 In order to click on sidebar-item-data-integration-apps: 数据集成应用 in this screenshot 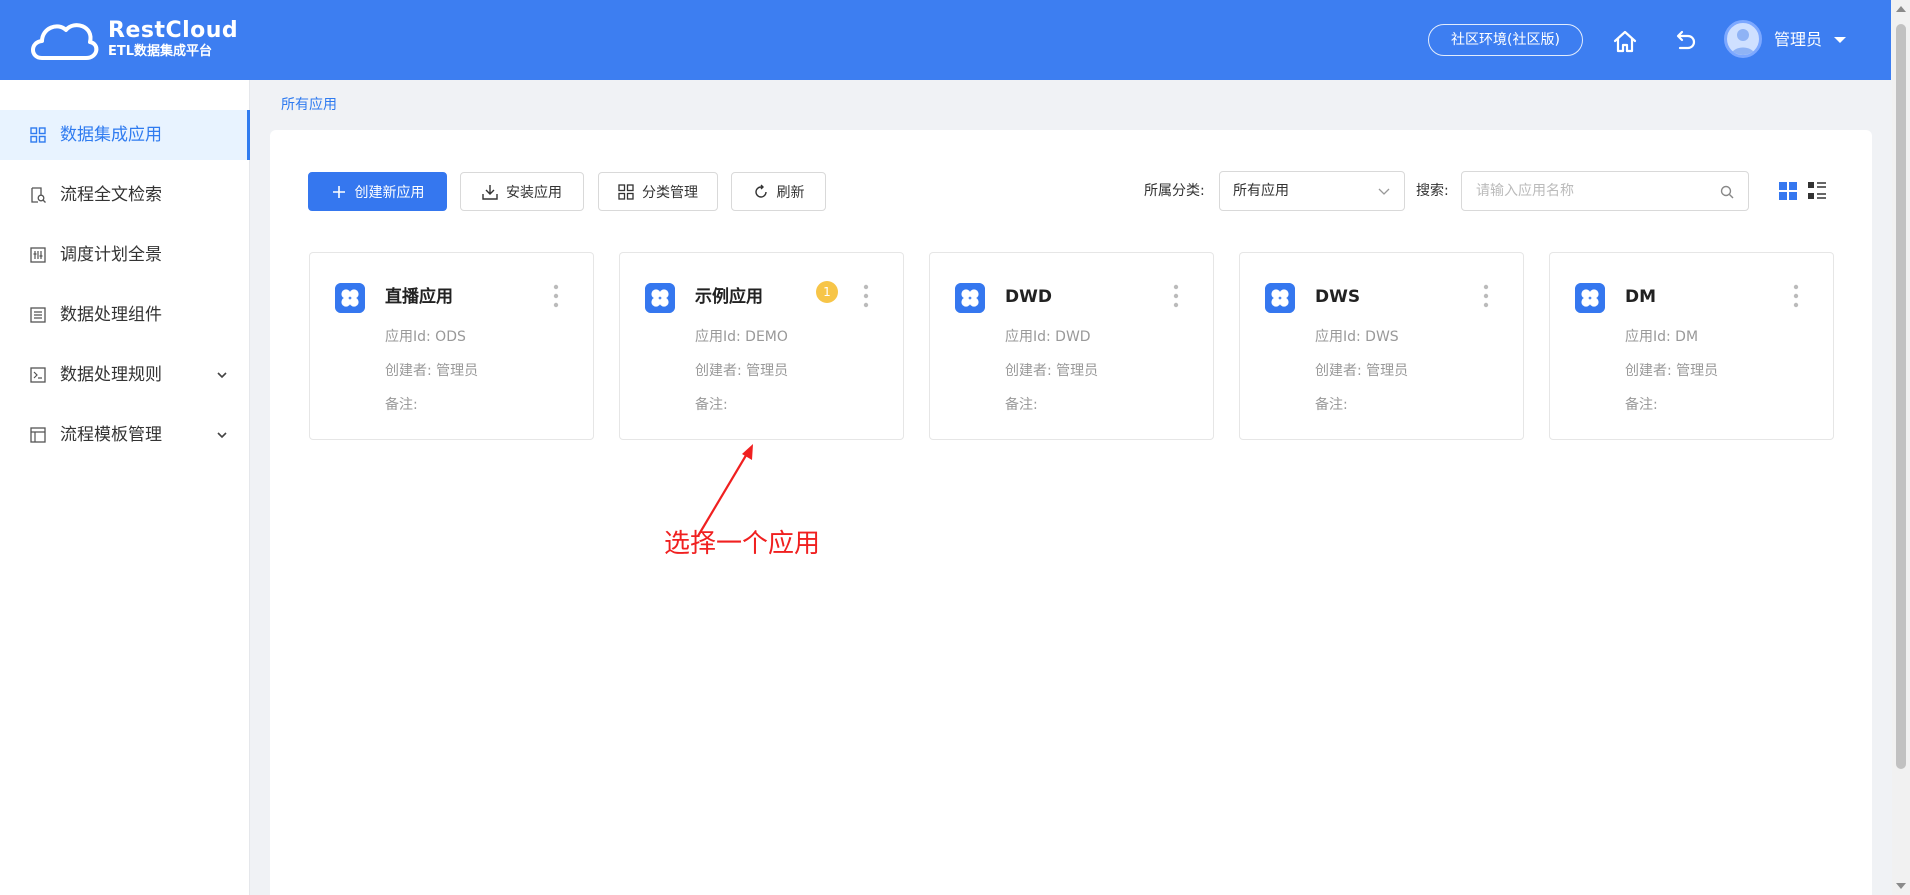, I will do `click(125, 135)`.